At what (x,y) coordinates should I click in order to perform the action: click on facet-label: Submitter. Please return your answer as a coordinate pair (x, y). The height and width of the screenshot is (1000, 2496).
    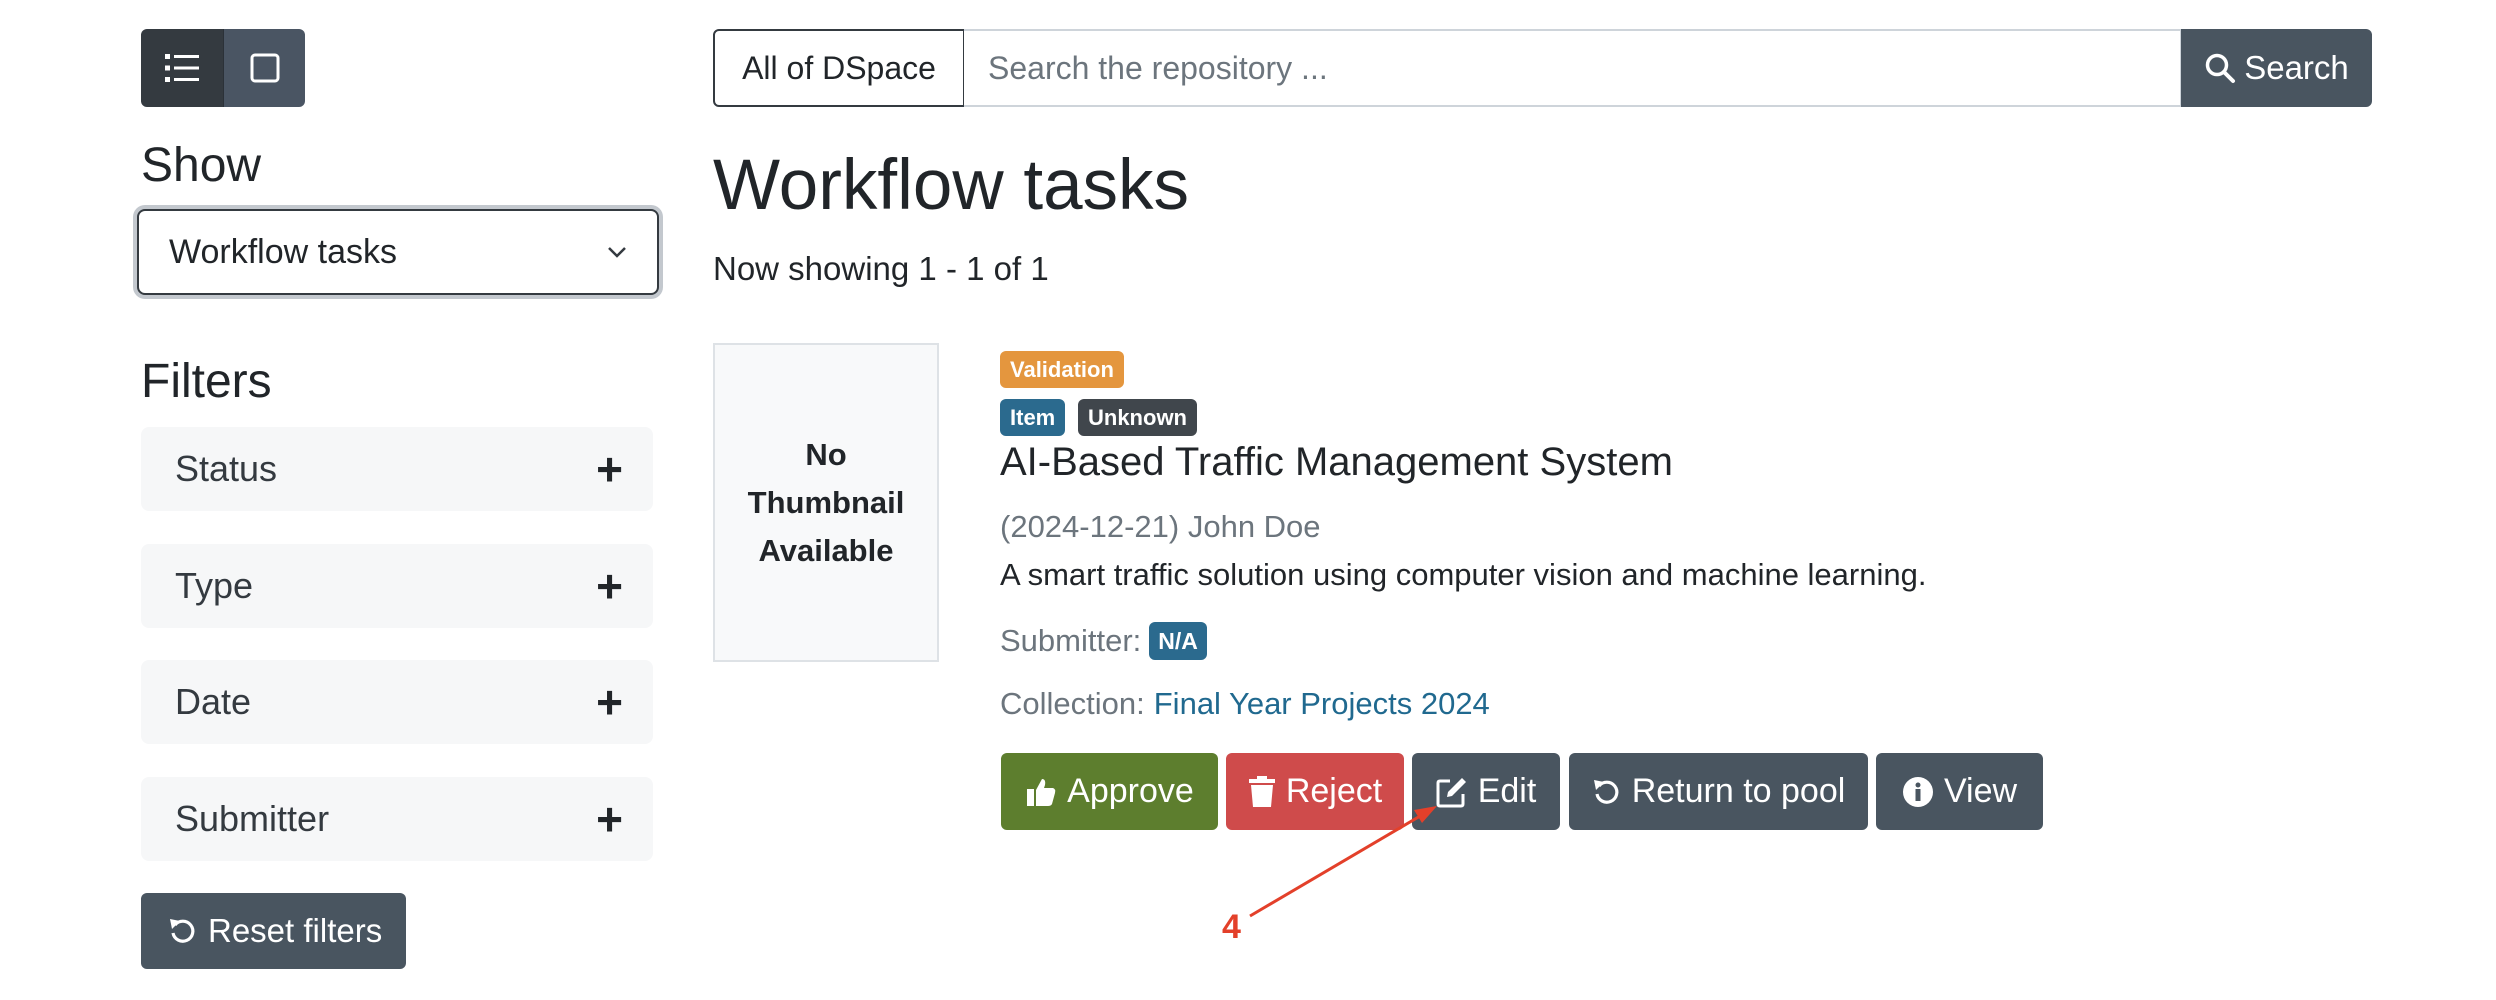
    Looking at the image, I should click on (252, 818).